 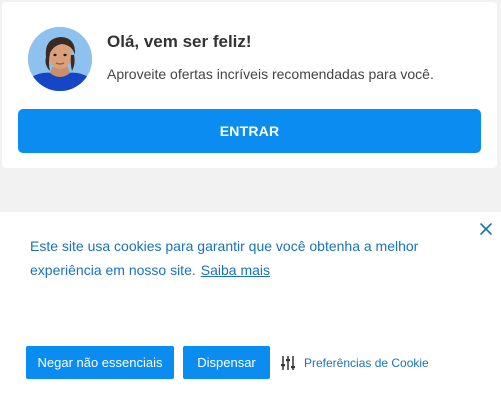 I want to click on cookie-preferences-label: Preferências de Cookie, so click(x=366, y=363).